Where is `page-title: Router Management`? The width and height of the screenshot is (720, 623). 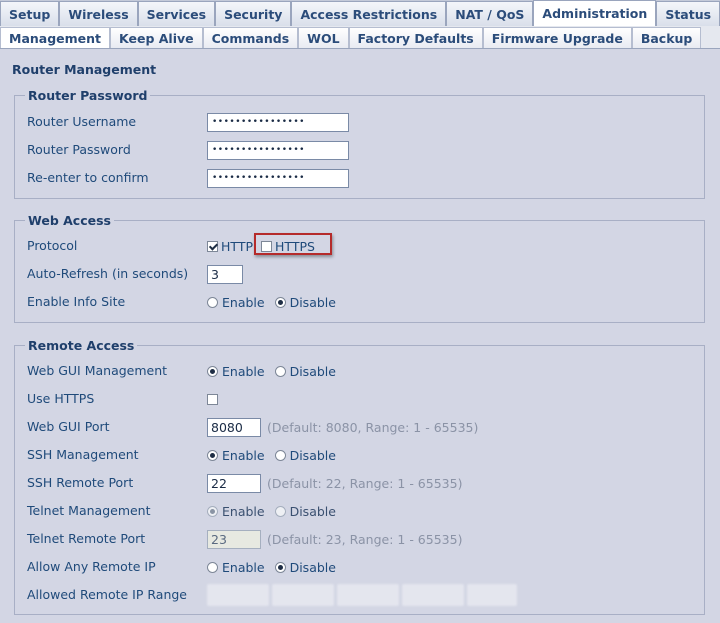
page-title: Router Management is located at coordinates (84, 69).